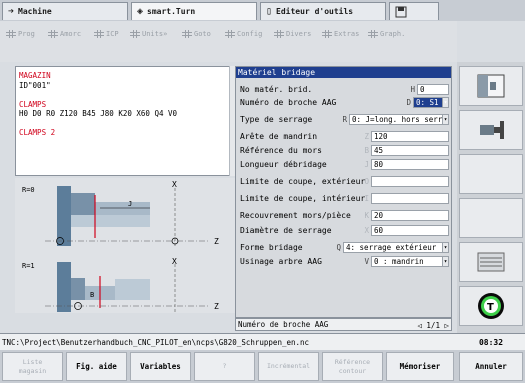 This screenshot has width=525, height=383. I want to click on svg-text: T, so click(490, 307).